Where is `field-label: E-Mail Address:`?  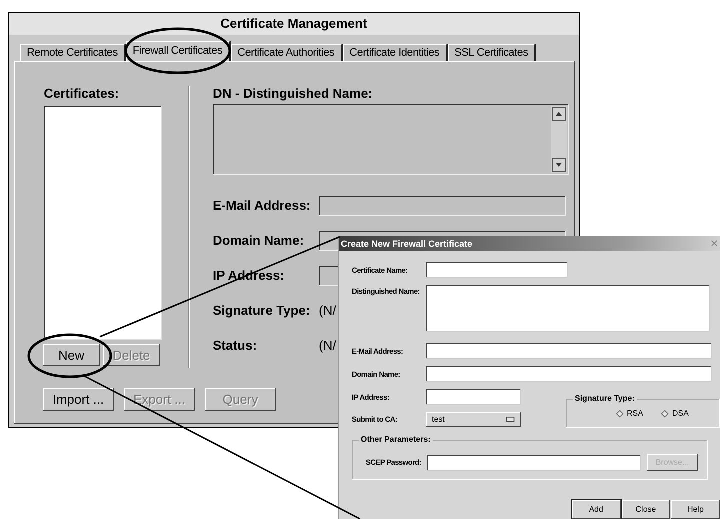 field-label: E-Mail Address: is located at coordinates (262, 205).